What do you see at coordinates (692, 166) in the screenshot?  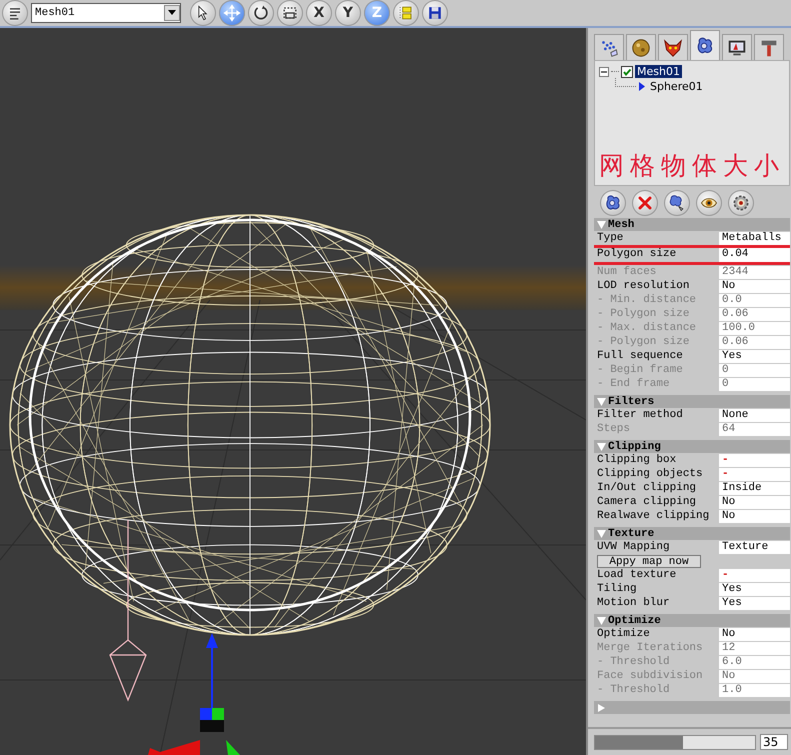 I see `annotation-text: 网格物体大小` at bounding box center [692, 166].